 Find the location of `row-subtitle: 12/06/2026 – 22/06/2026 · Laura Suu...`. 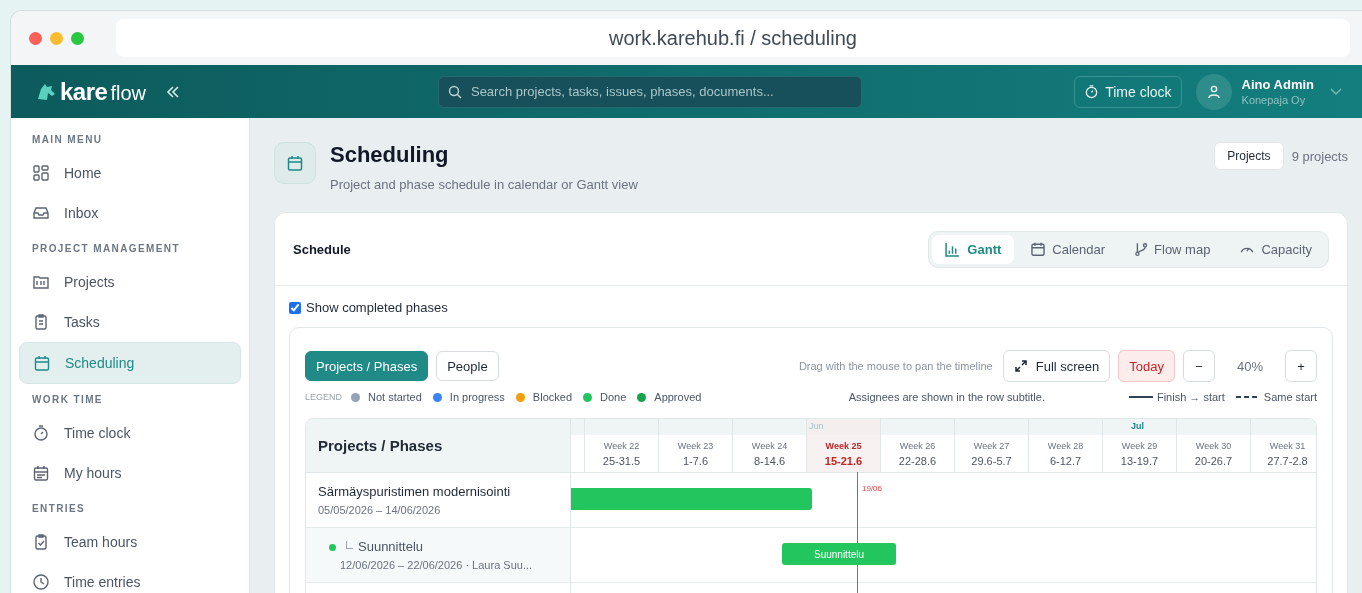

row-subtitle: 12/06/2026 – 22/06/2026 · Laura Suu... is located at coordinates (436, 565).